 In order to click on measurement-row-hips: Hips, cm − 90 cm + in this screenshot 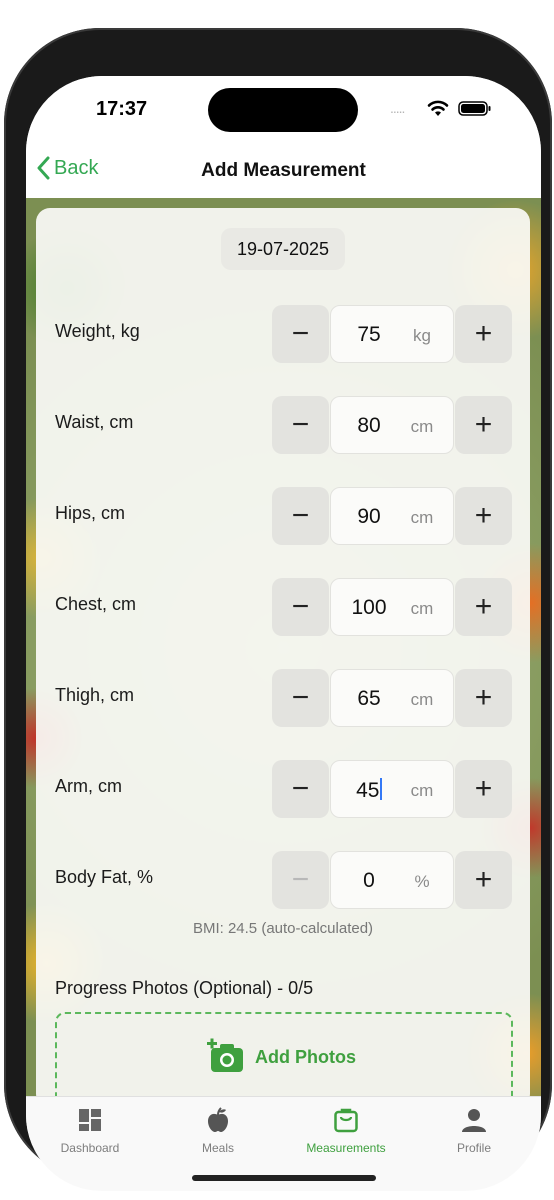, I will do `click(283, 516)`.